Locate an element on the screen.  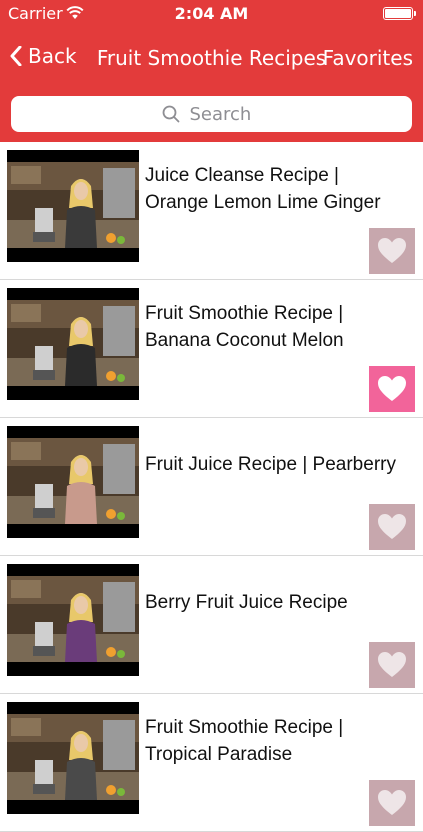
favorites-button: Favorites is located at coordinates (368, 58).